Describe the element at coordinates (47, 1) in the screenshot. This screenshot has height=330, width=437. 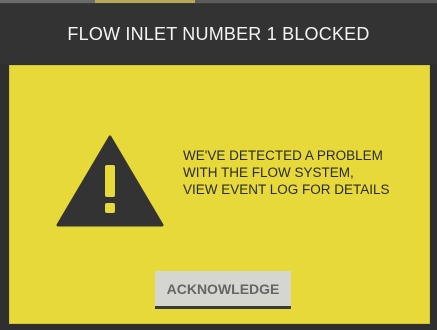
I see `status-strip-segment-left` at that location.